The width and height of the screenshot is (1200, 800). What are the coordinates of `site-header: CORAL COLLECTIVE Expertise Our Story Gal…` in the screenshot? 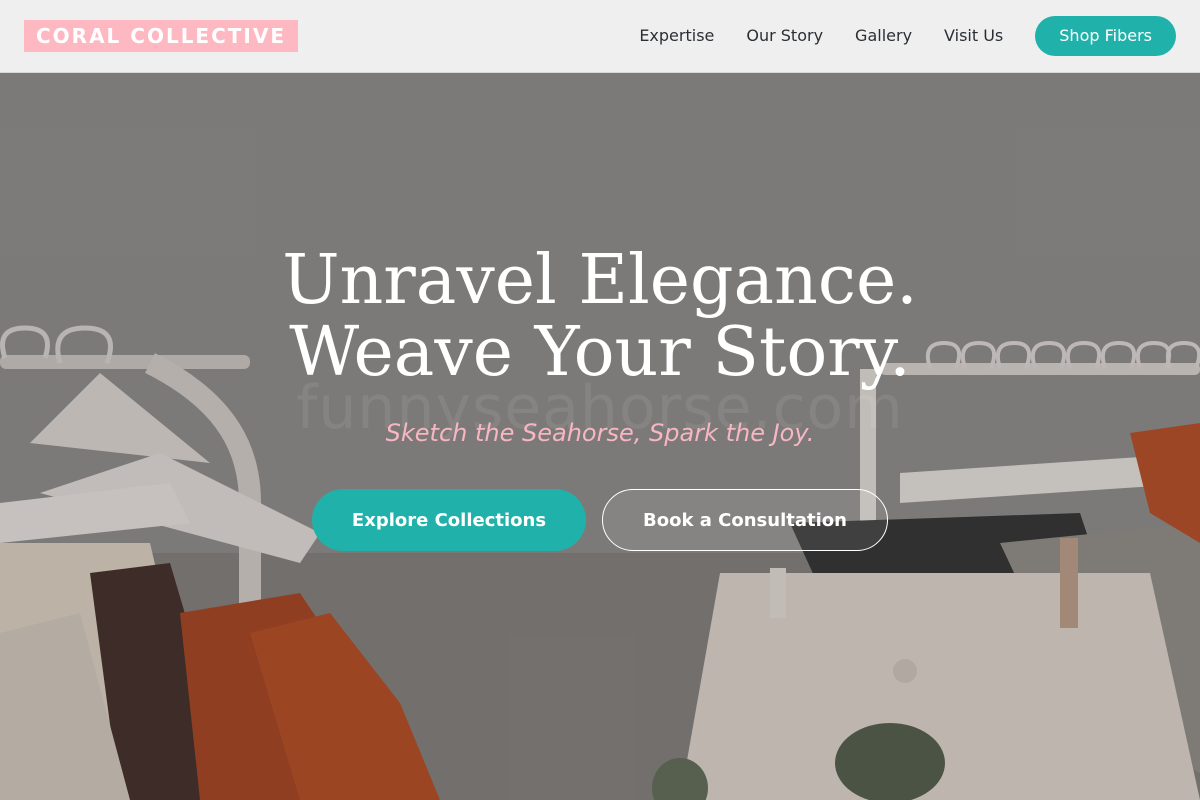 It's located at (600, 36).